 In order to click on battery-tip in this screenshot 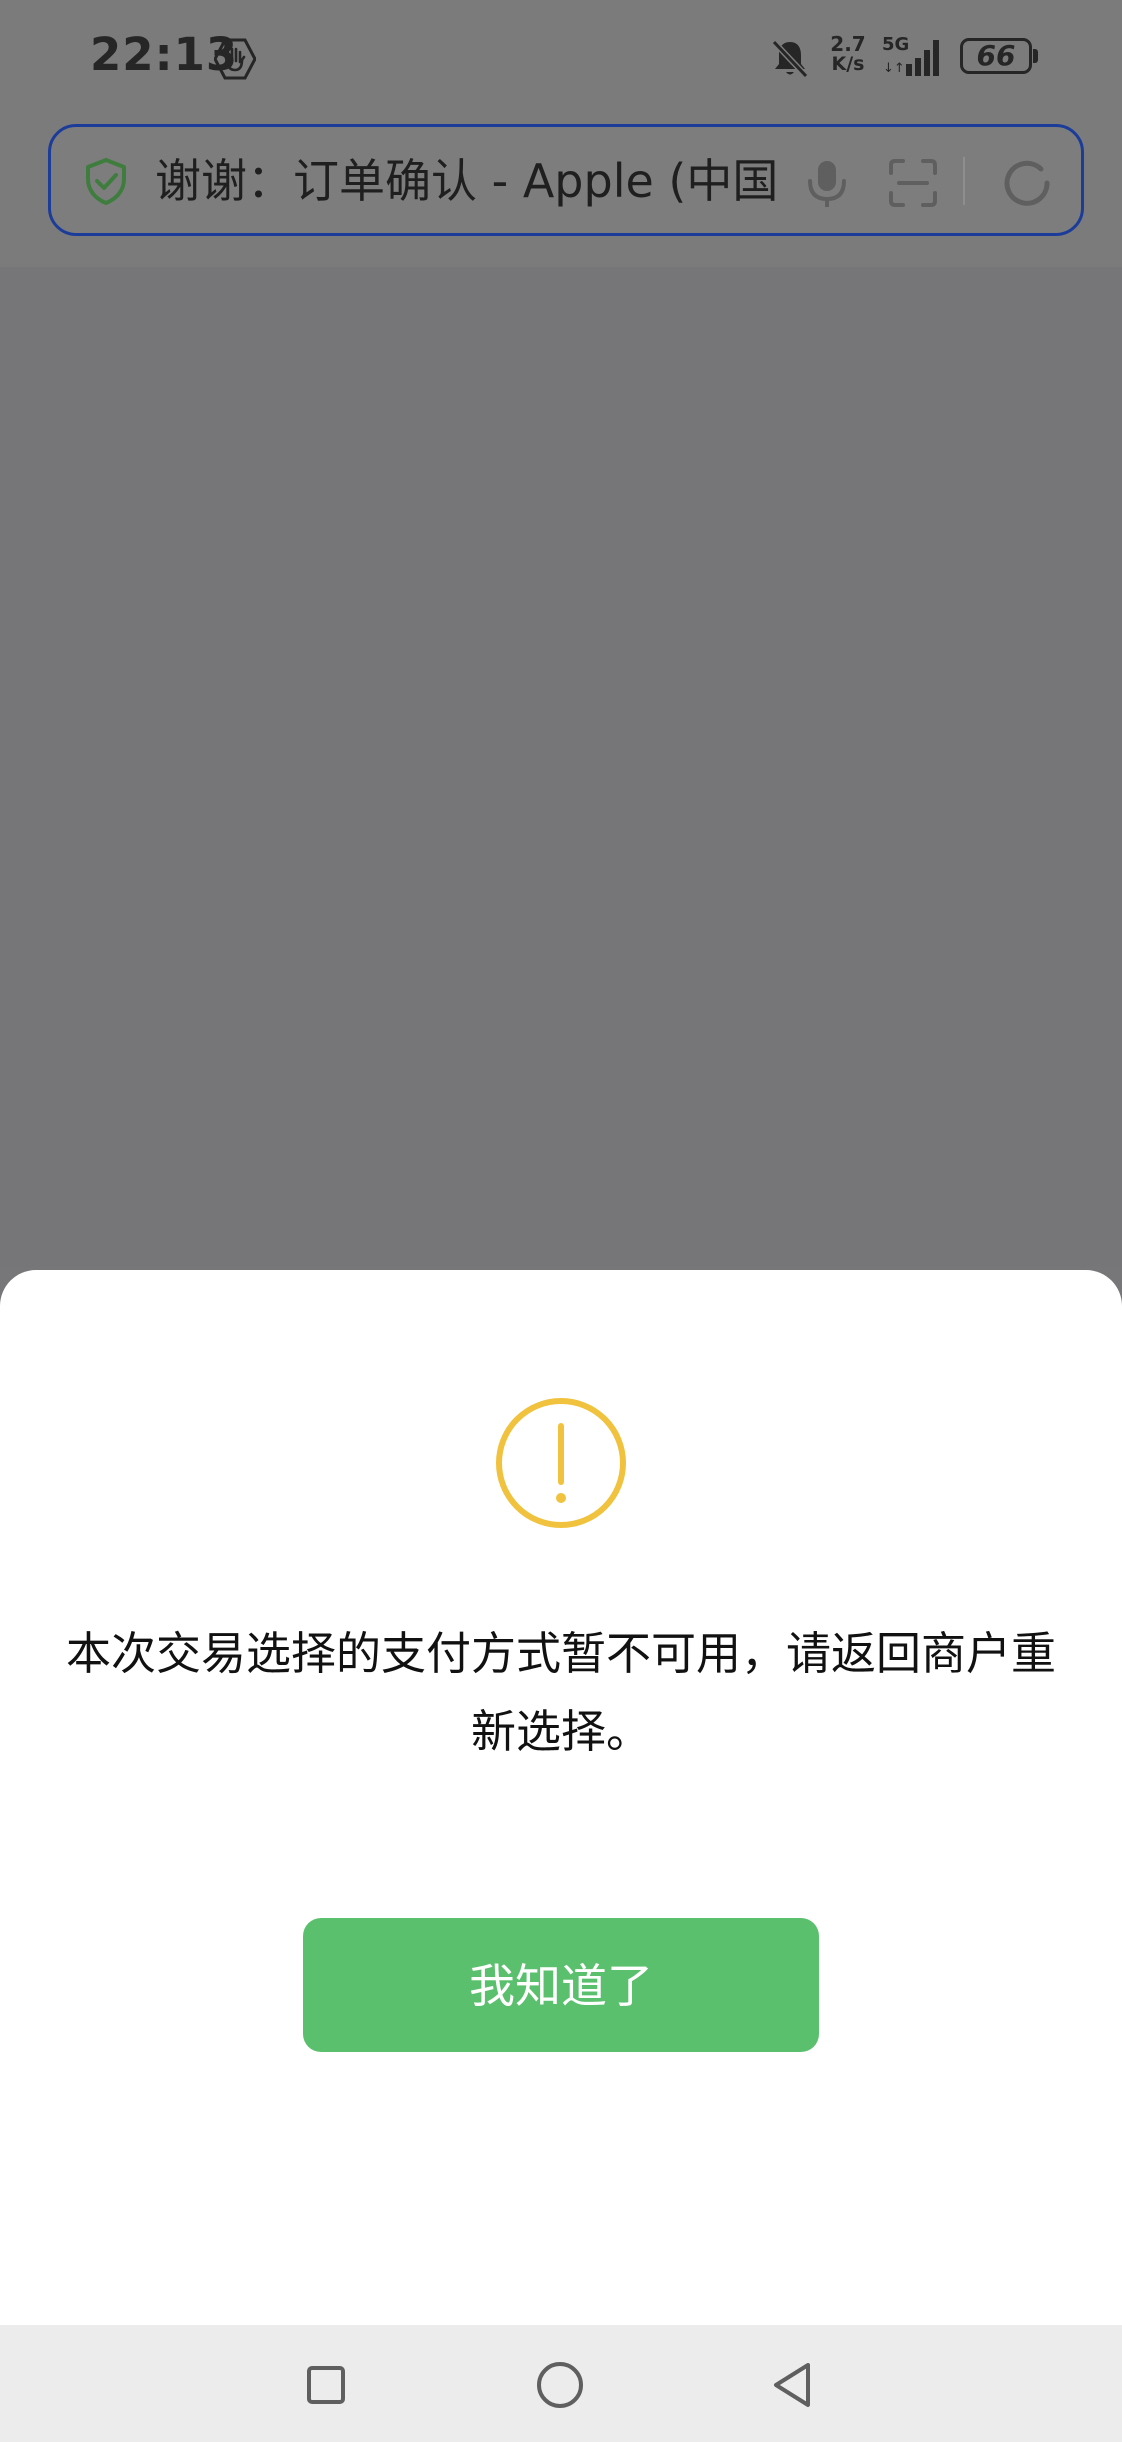, I will do `click(1035, 56)`.